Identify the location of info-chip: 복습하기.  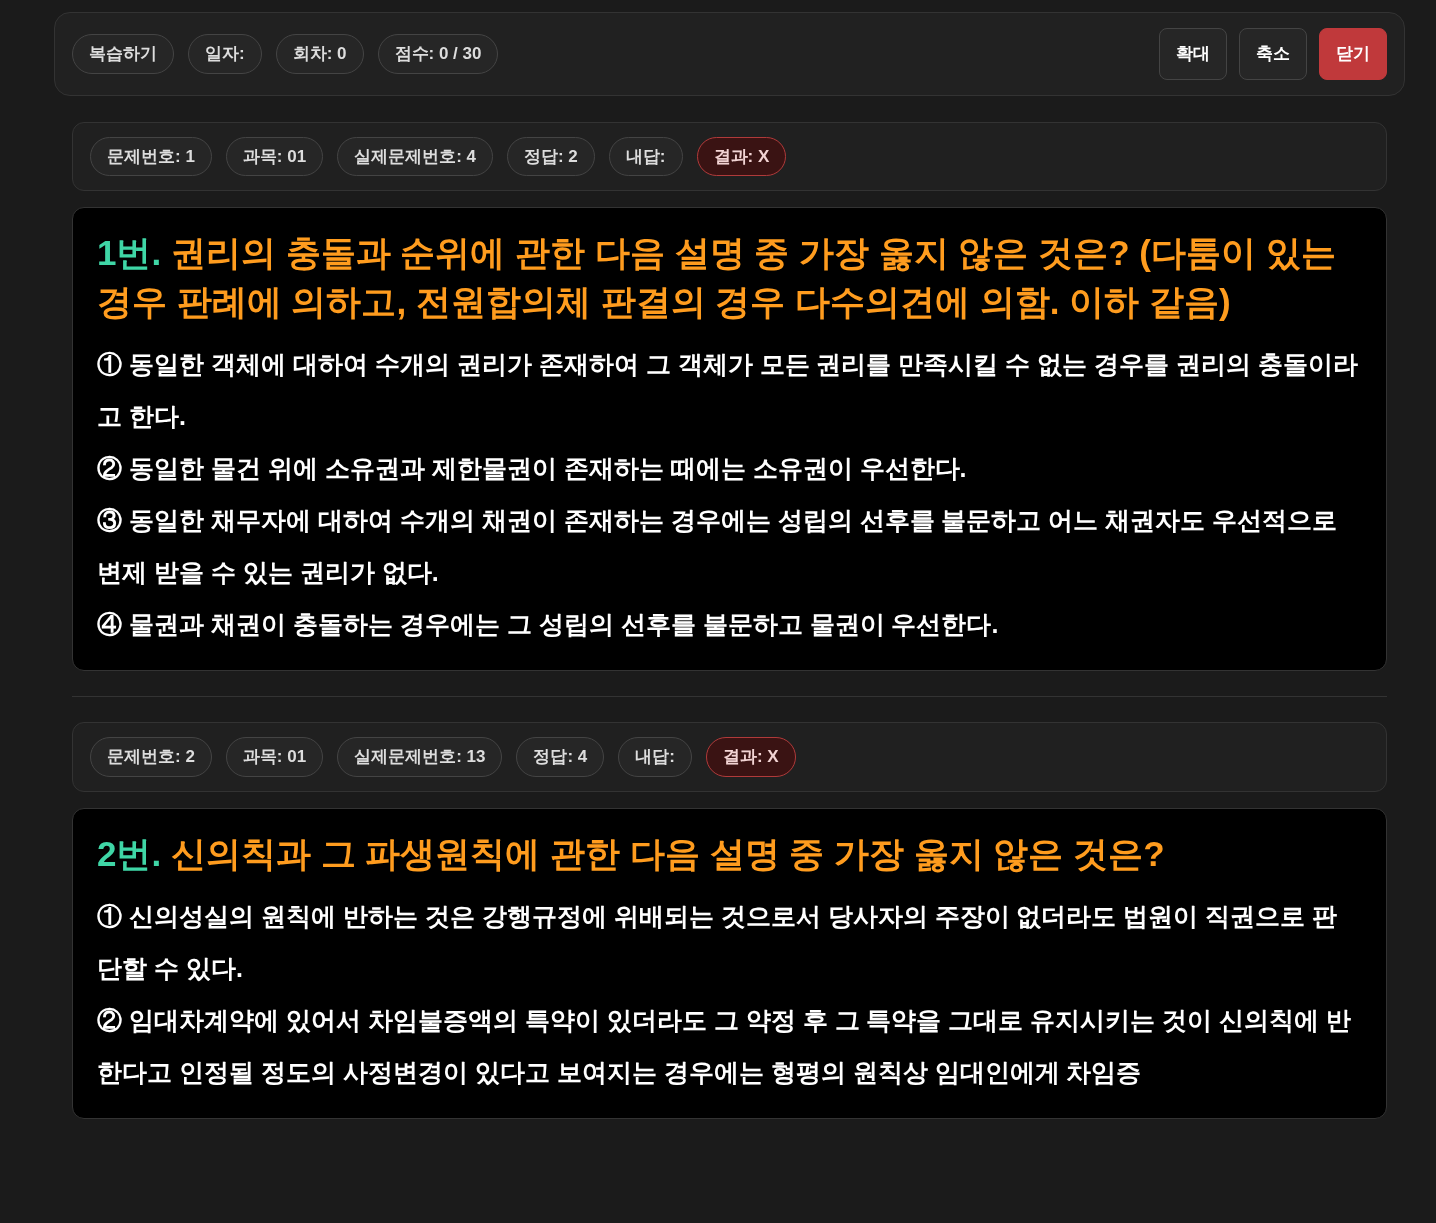
(123, 54).